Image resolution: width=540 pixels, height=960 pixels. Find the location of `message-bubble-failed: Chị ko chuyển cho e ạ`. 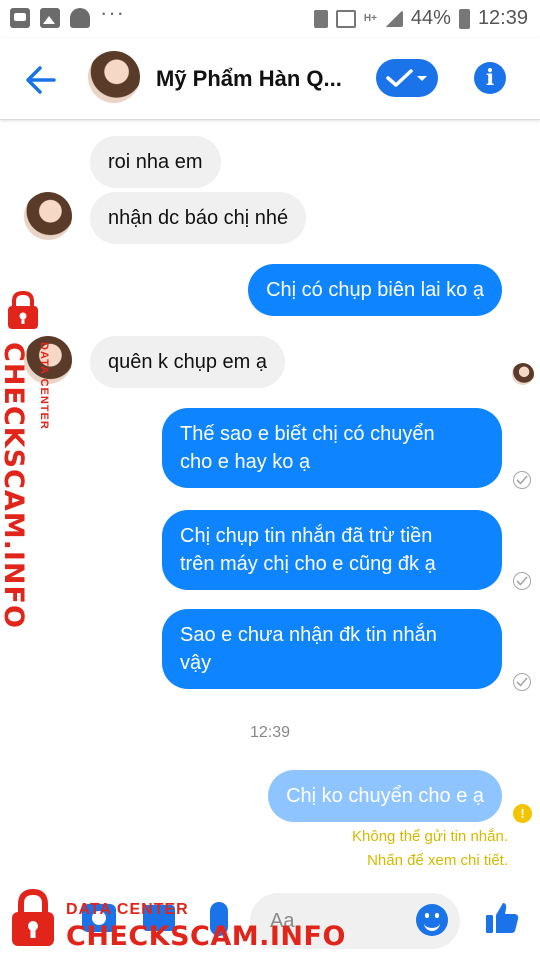

message-bubble-failed: Chị ko chuyển cho e ạ is located at coordinates (385, 796).